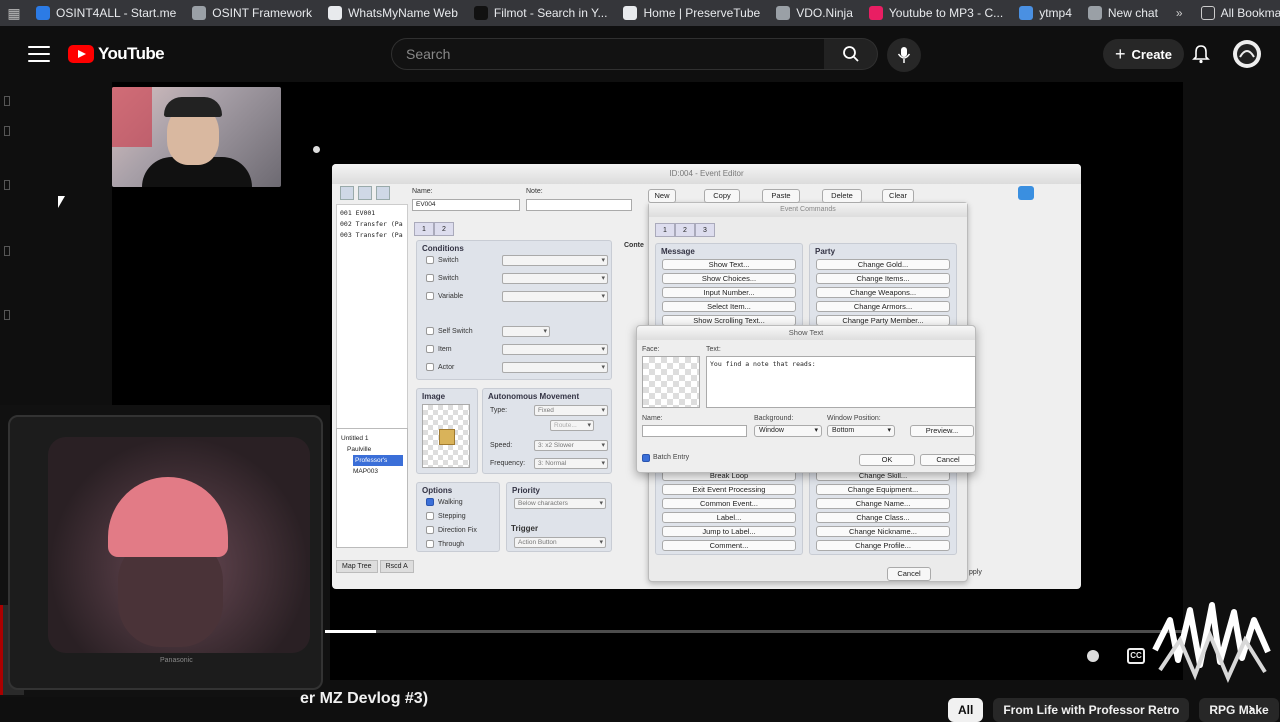 This screenshot has height=722, width=1280. What do you see at coordinates (754, 631) in the screenshot?
I see `video-progress-bar` at bounding box center [754, 631].